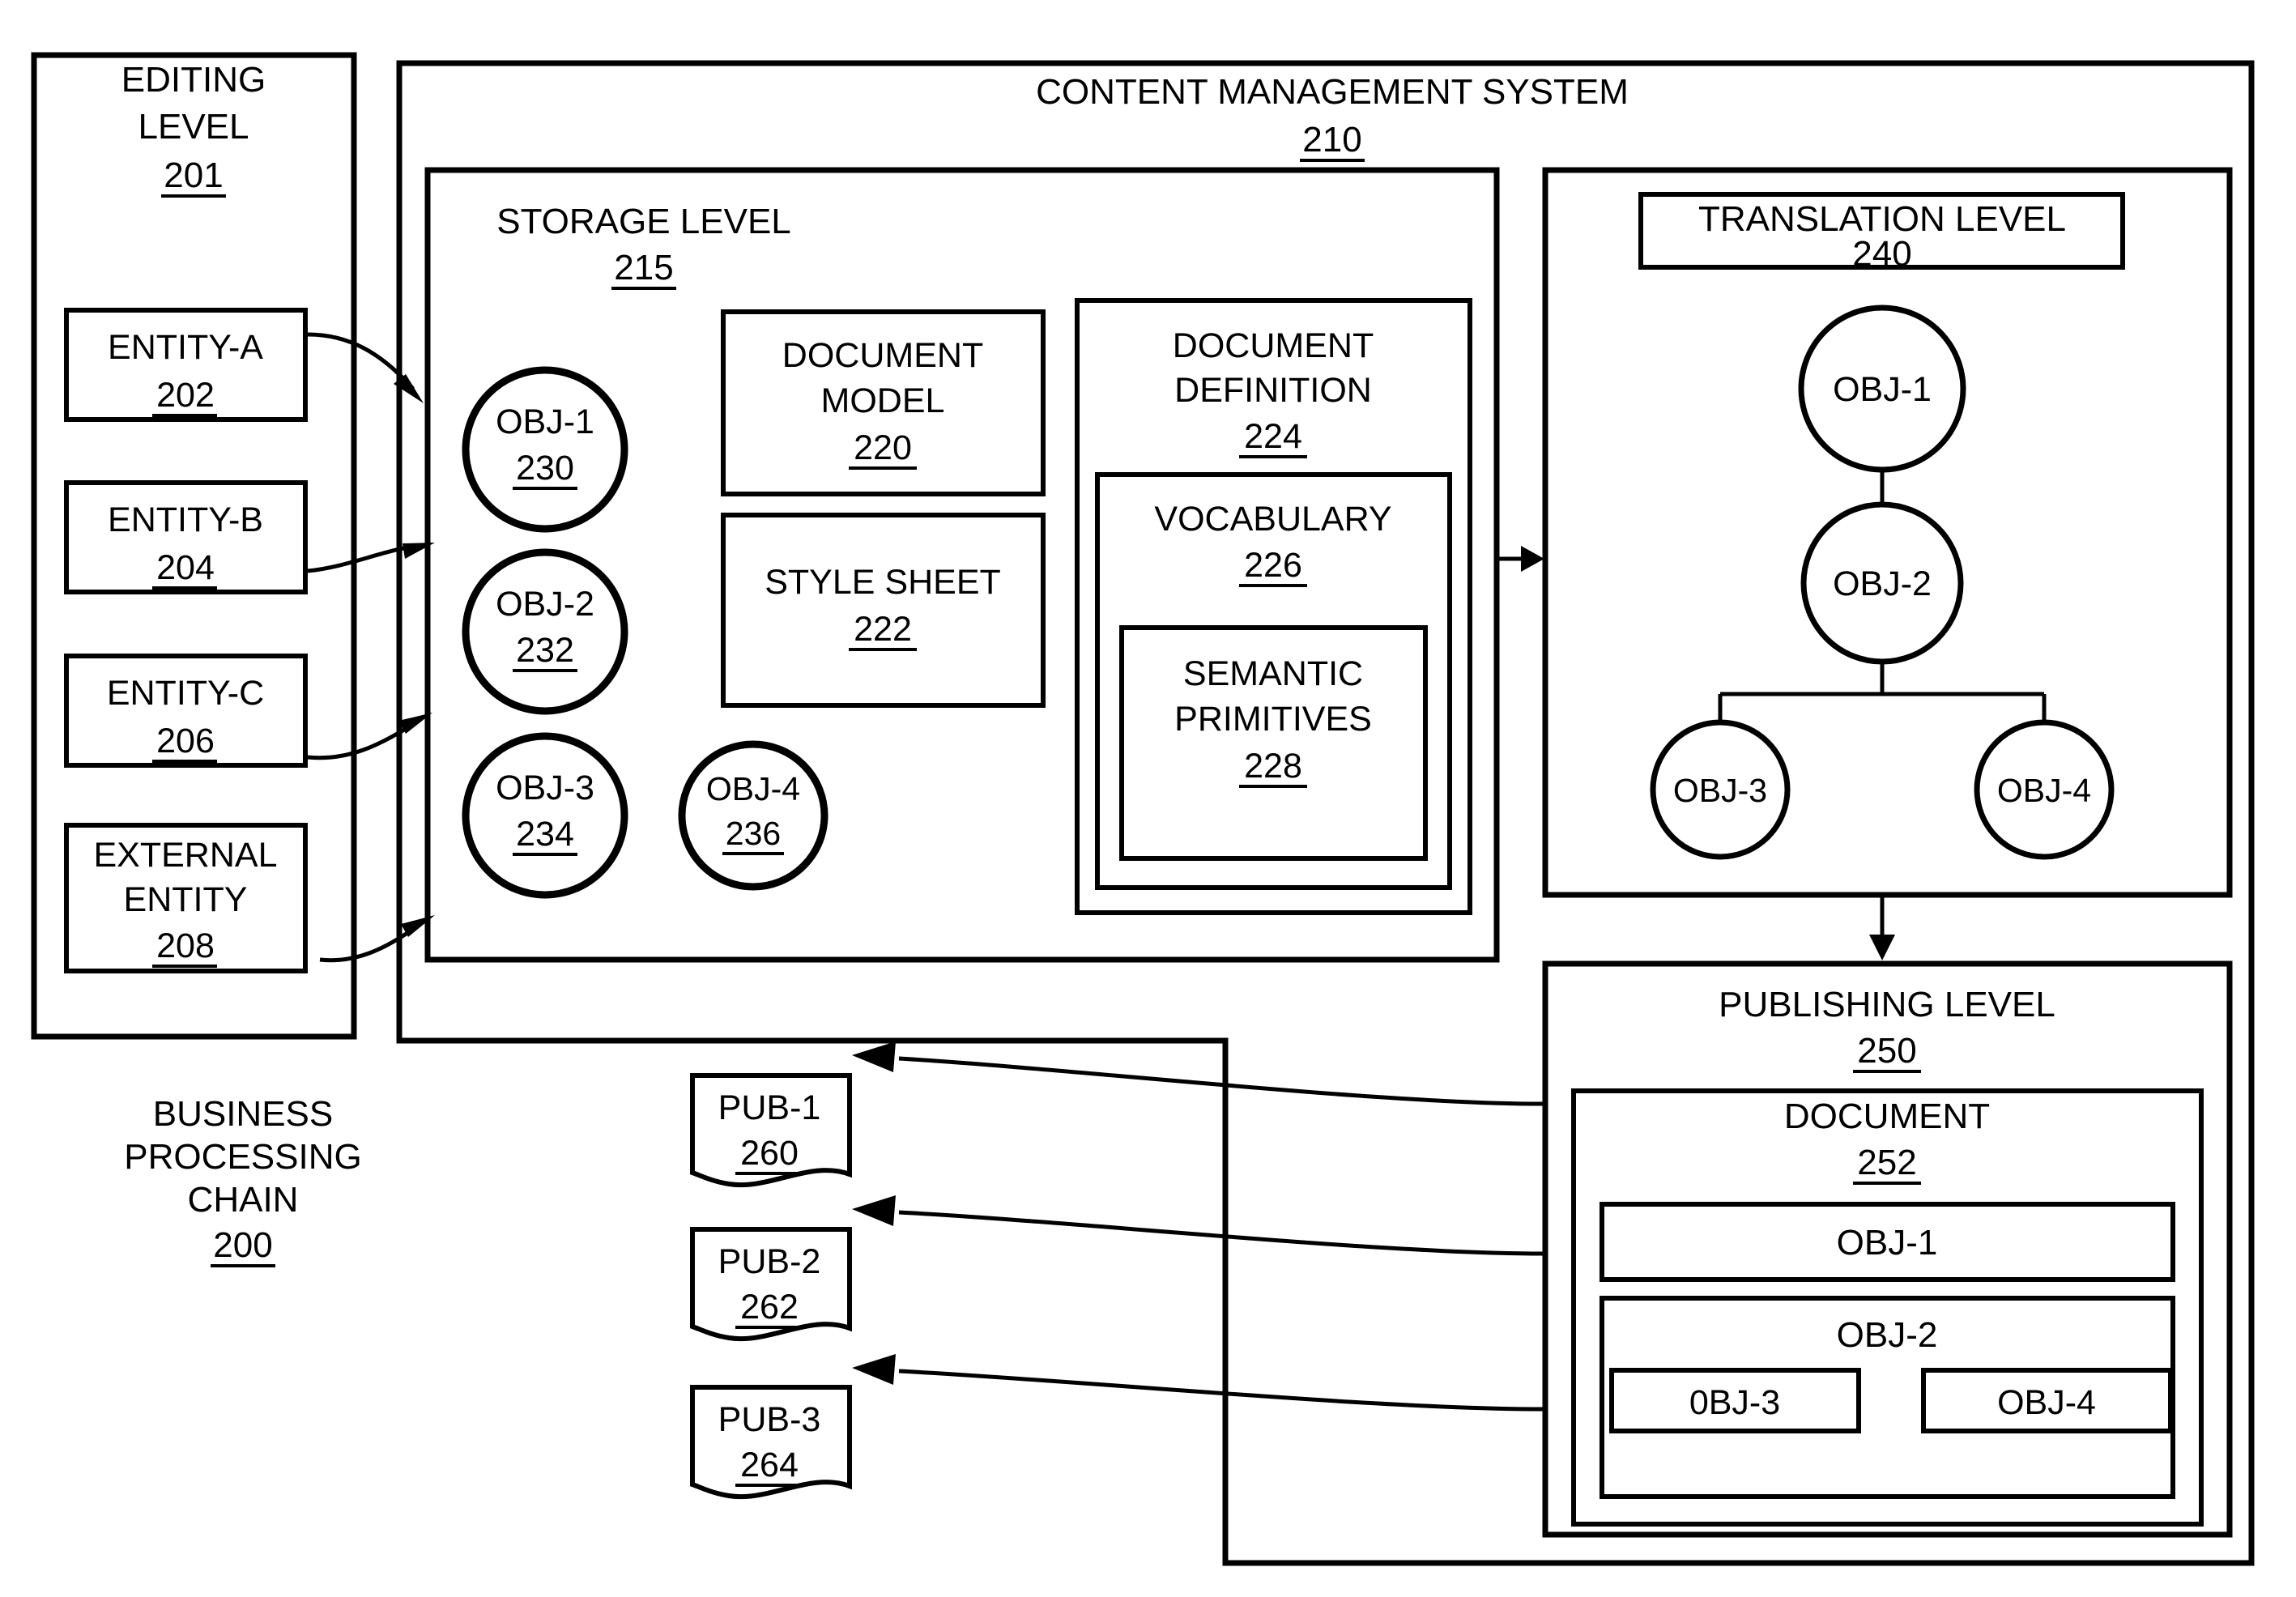 Image resolution: width=2296 pixels, height=1597 pixels. What do you see at coordinates (1720, 791) in the screenshot?
I see `translation-obj-3-label: OBJ-3` at bounding box center [1720, 791].